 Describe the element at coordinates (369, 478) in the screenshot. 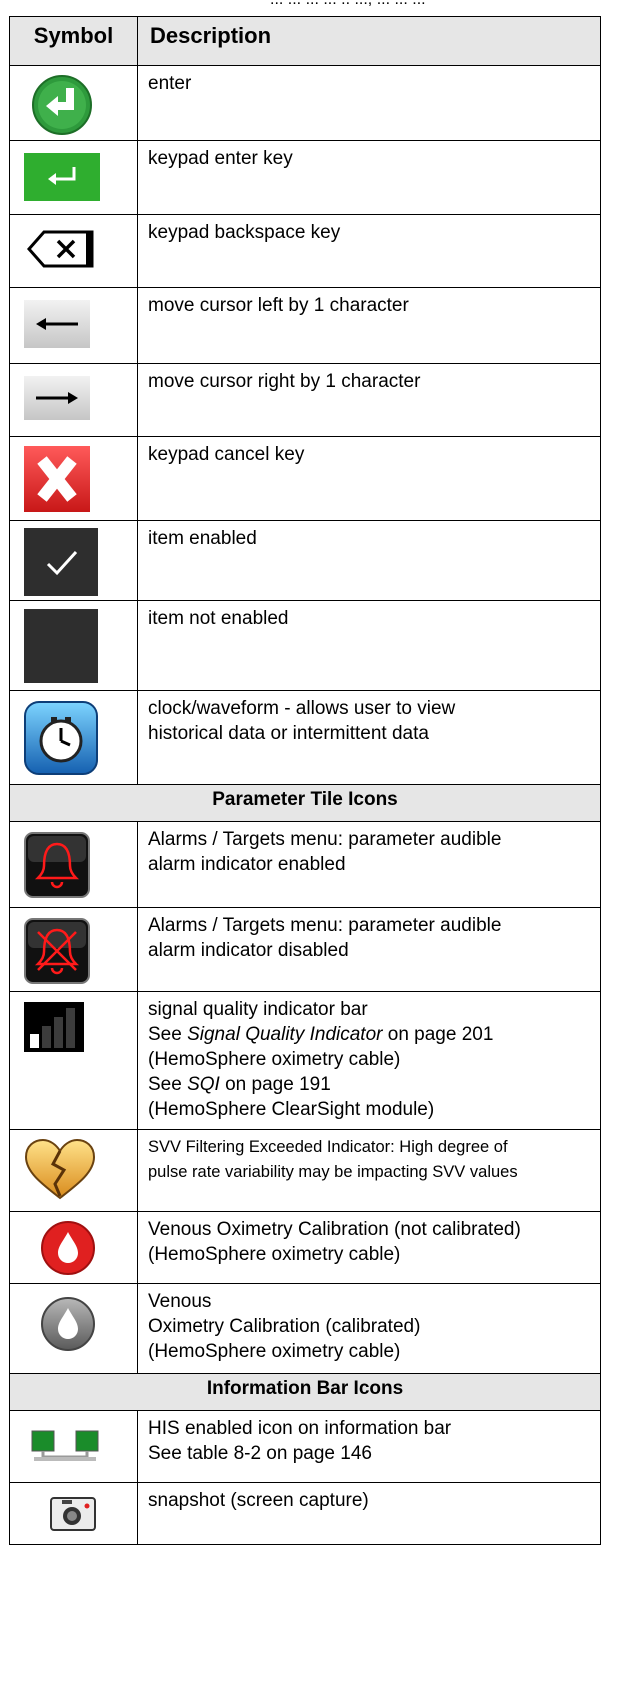

I see `desc-cancel: keypad cancel key` at that location.